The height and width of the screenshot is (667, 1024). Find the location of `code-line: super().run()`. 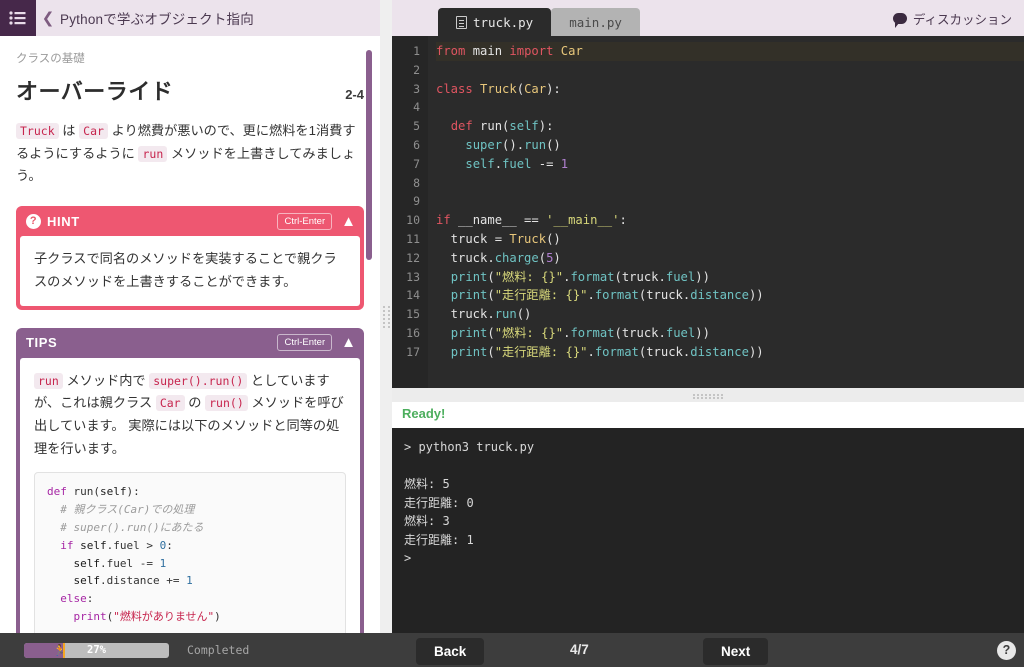

code-line: super().run() is located at coordinates (513, 144).